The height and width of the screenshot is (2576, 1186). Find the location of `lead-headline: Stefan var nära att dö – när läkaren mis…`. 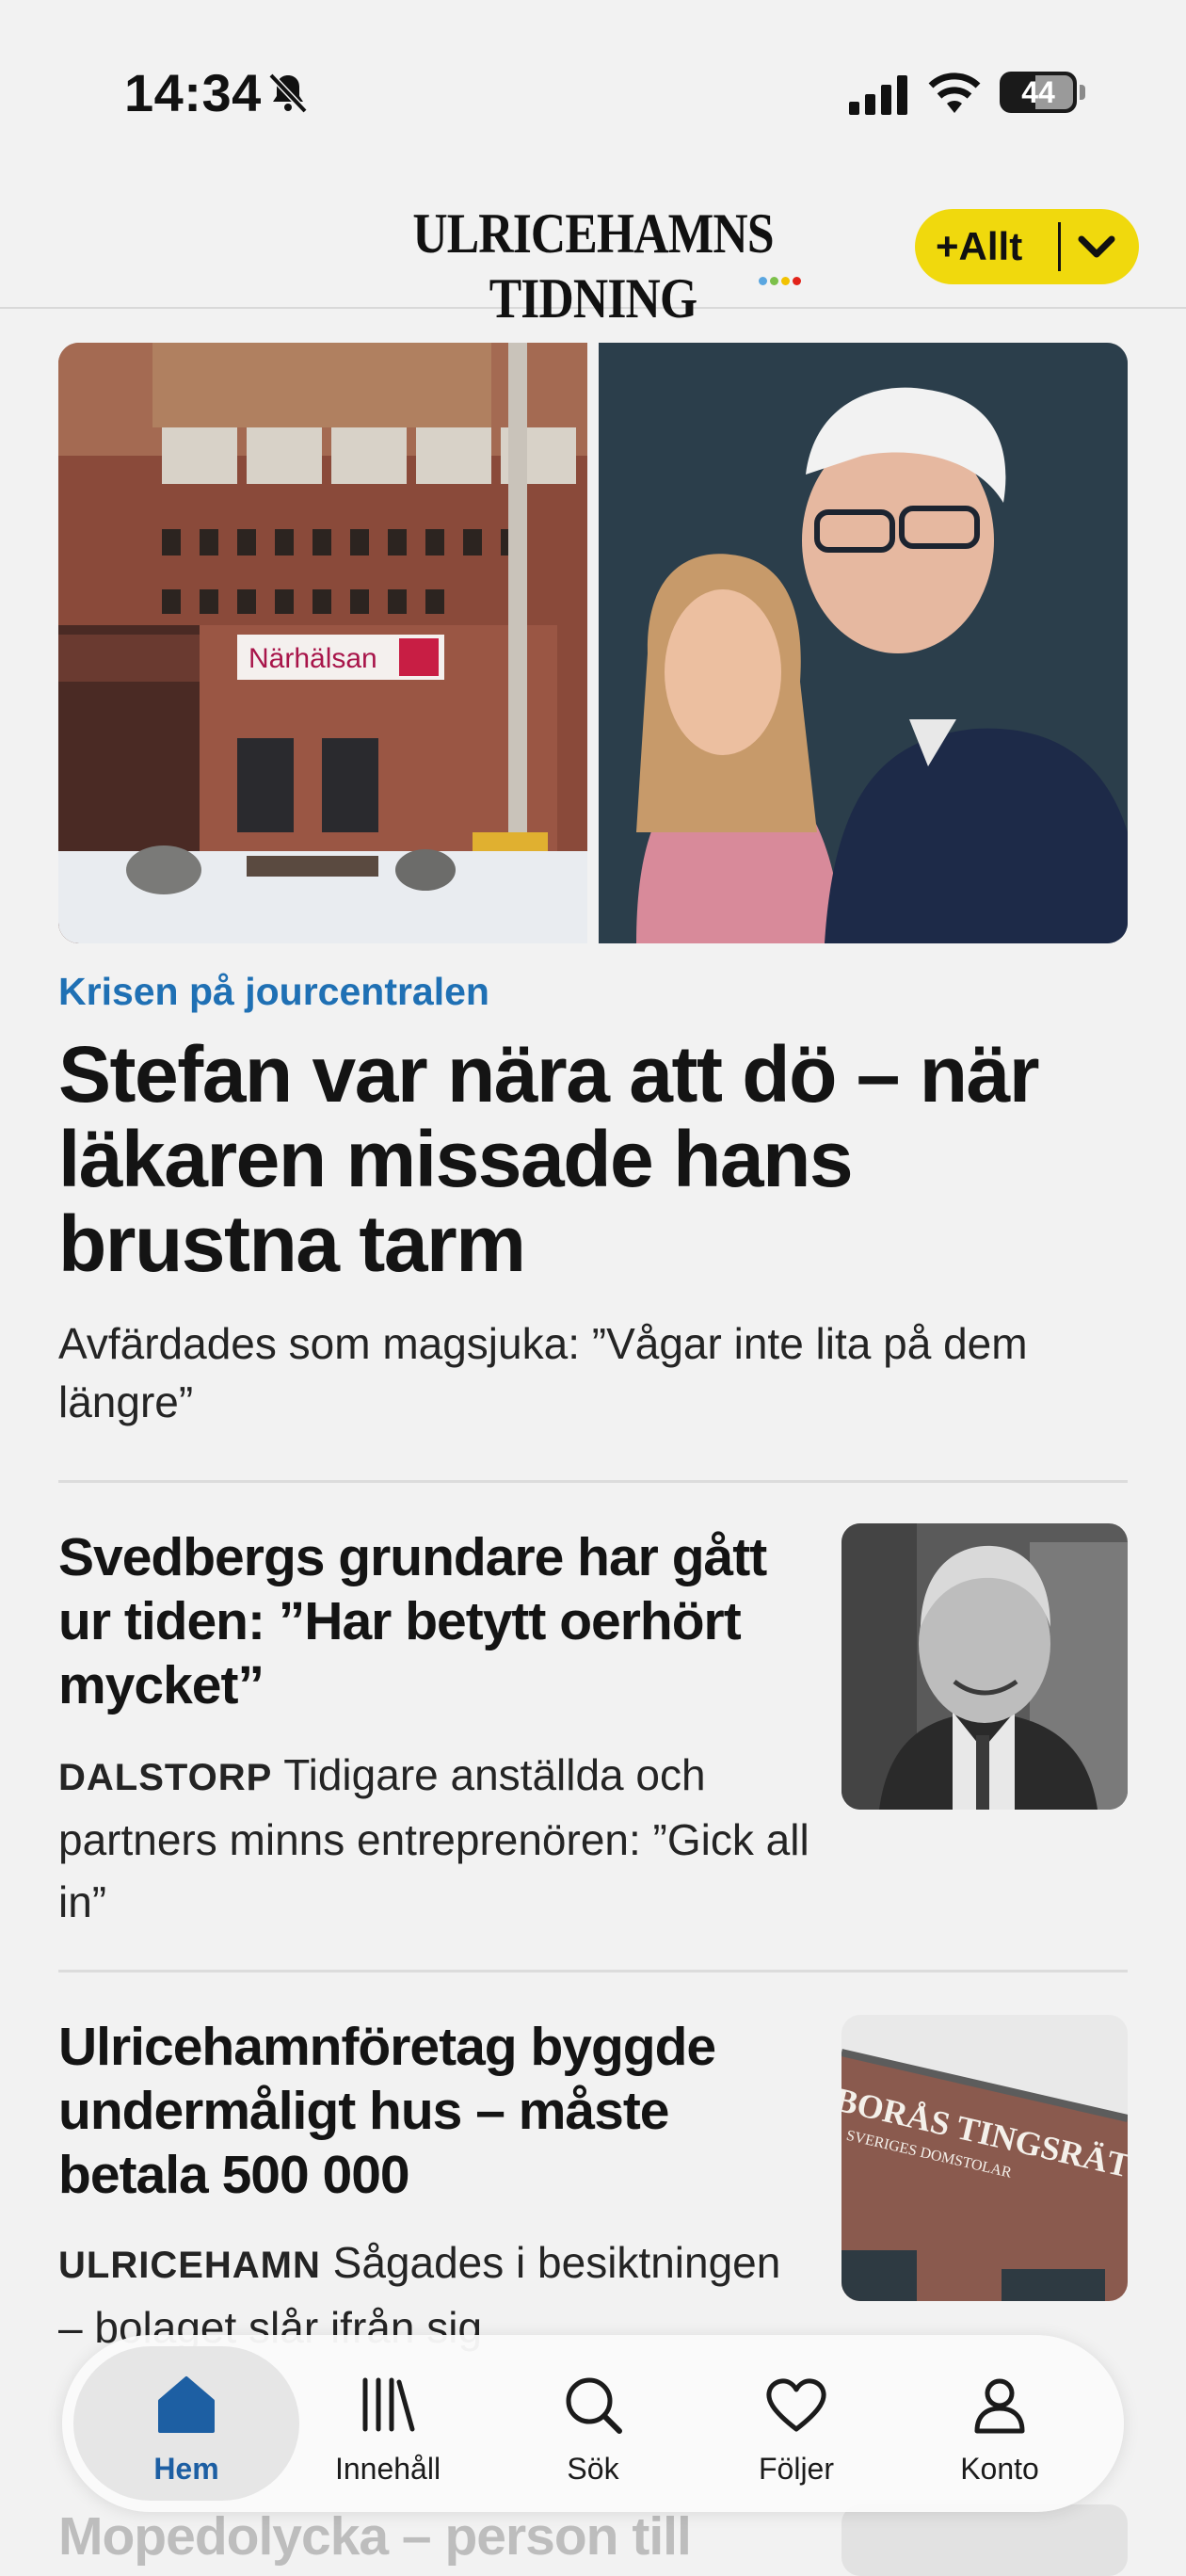

lead-headline: Stefan var nära att dö – när läkaren mis… is located at coordinates (599, 1159).